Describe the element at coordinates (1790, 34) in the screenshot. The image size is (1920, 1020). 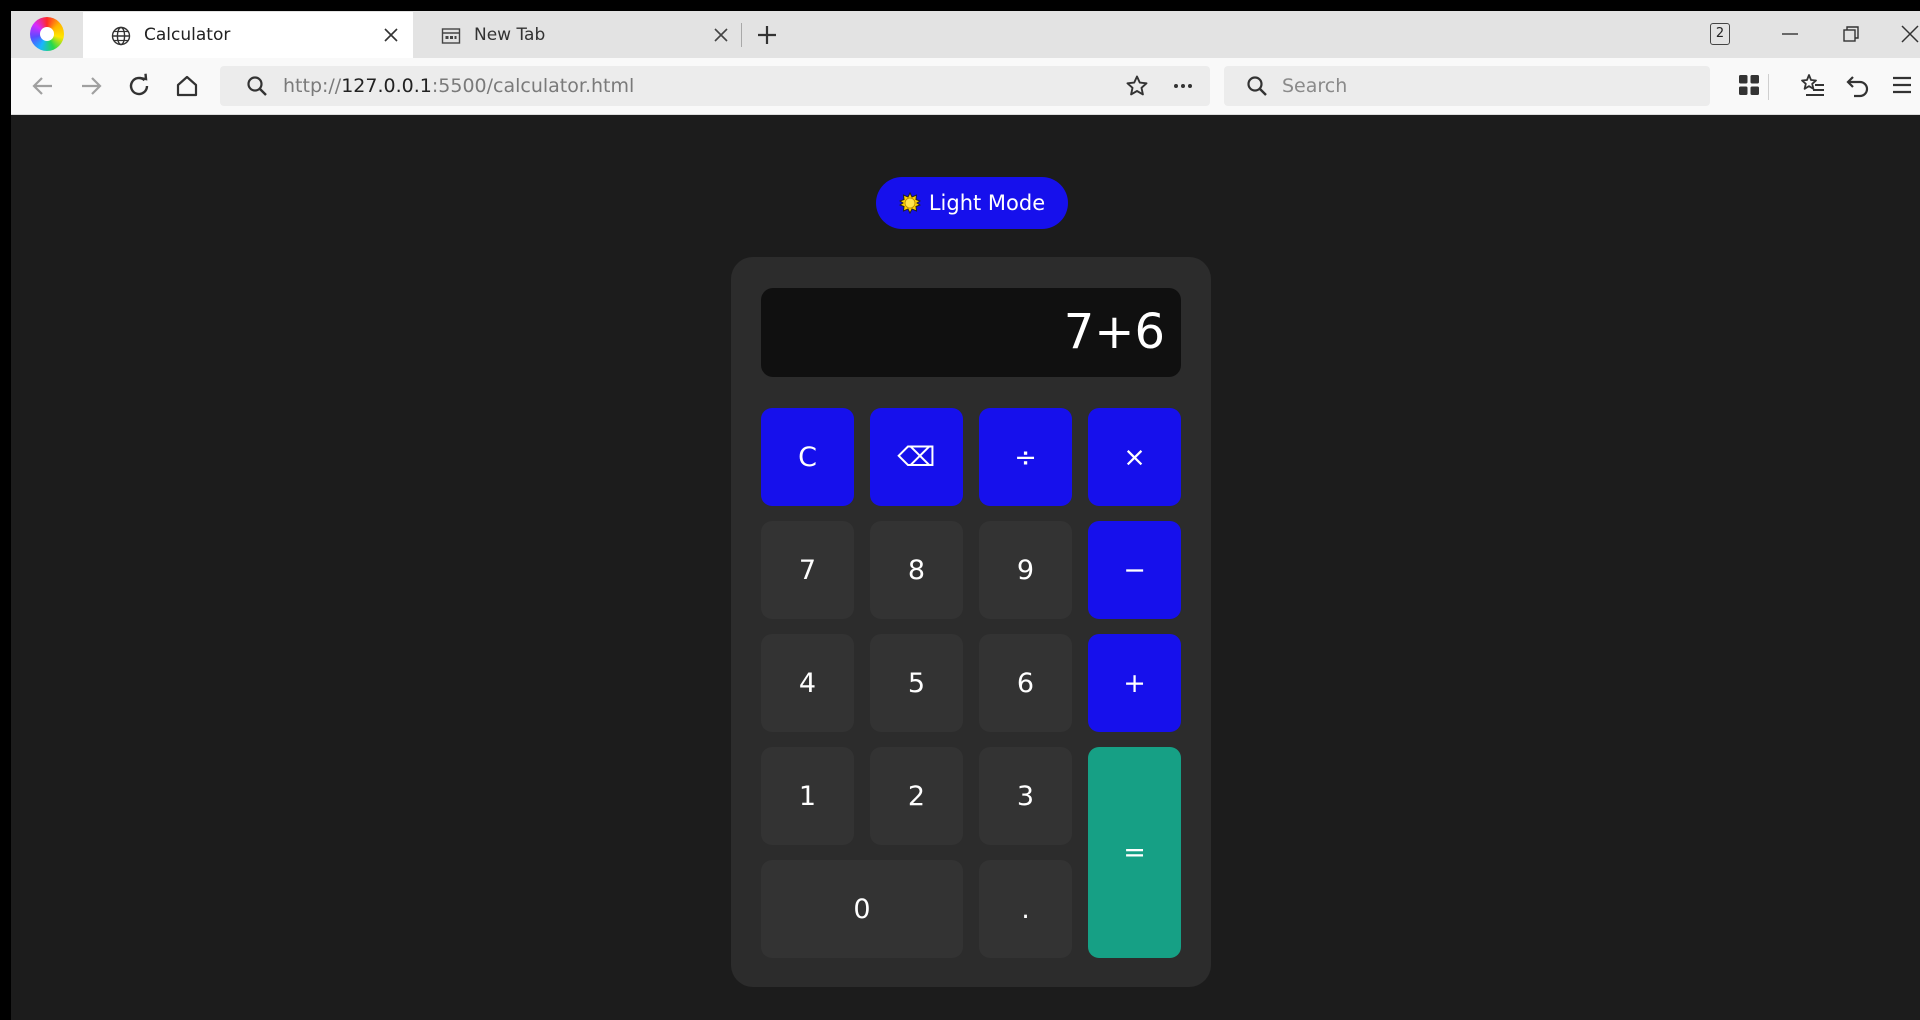
I see `minimize-icon` at that location.